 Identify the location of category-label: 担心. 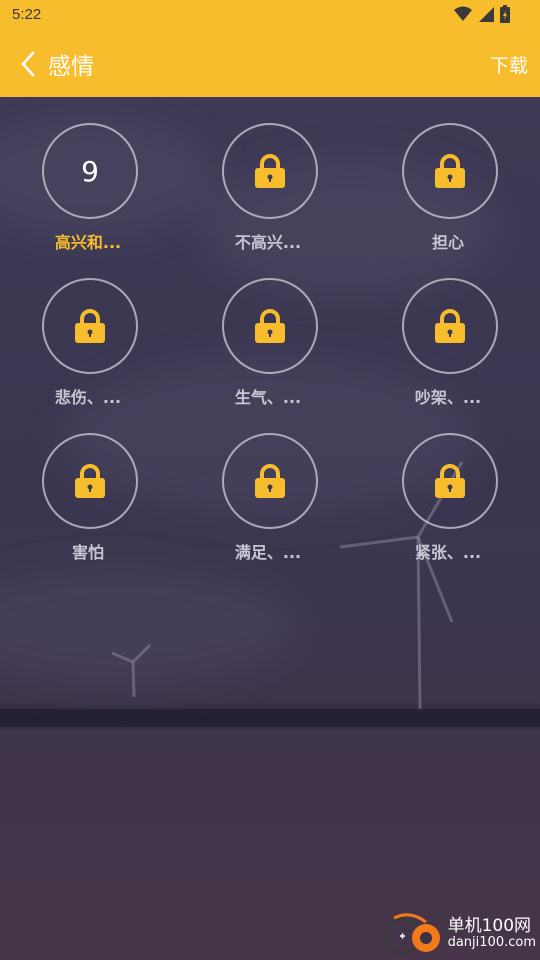
(447, 242).